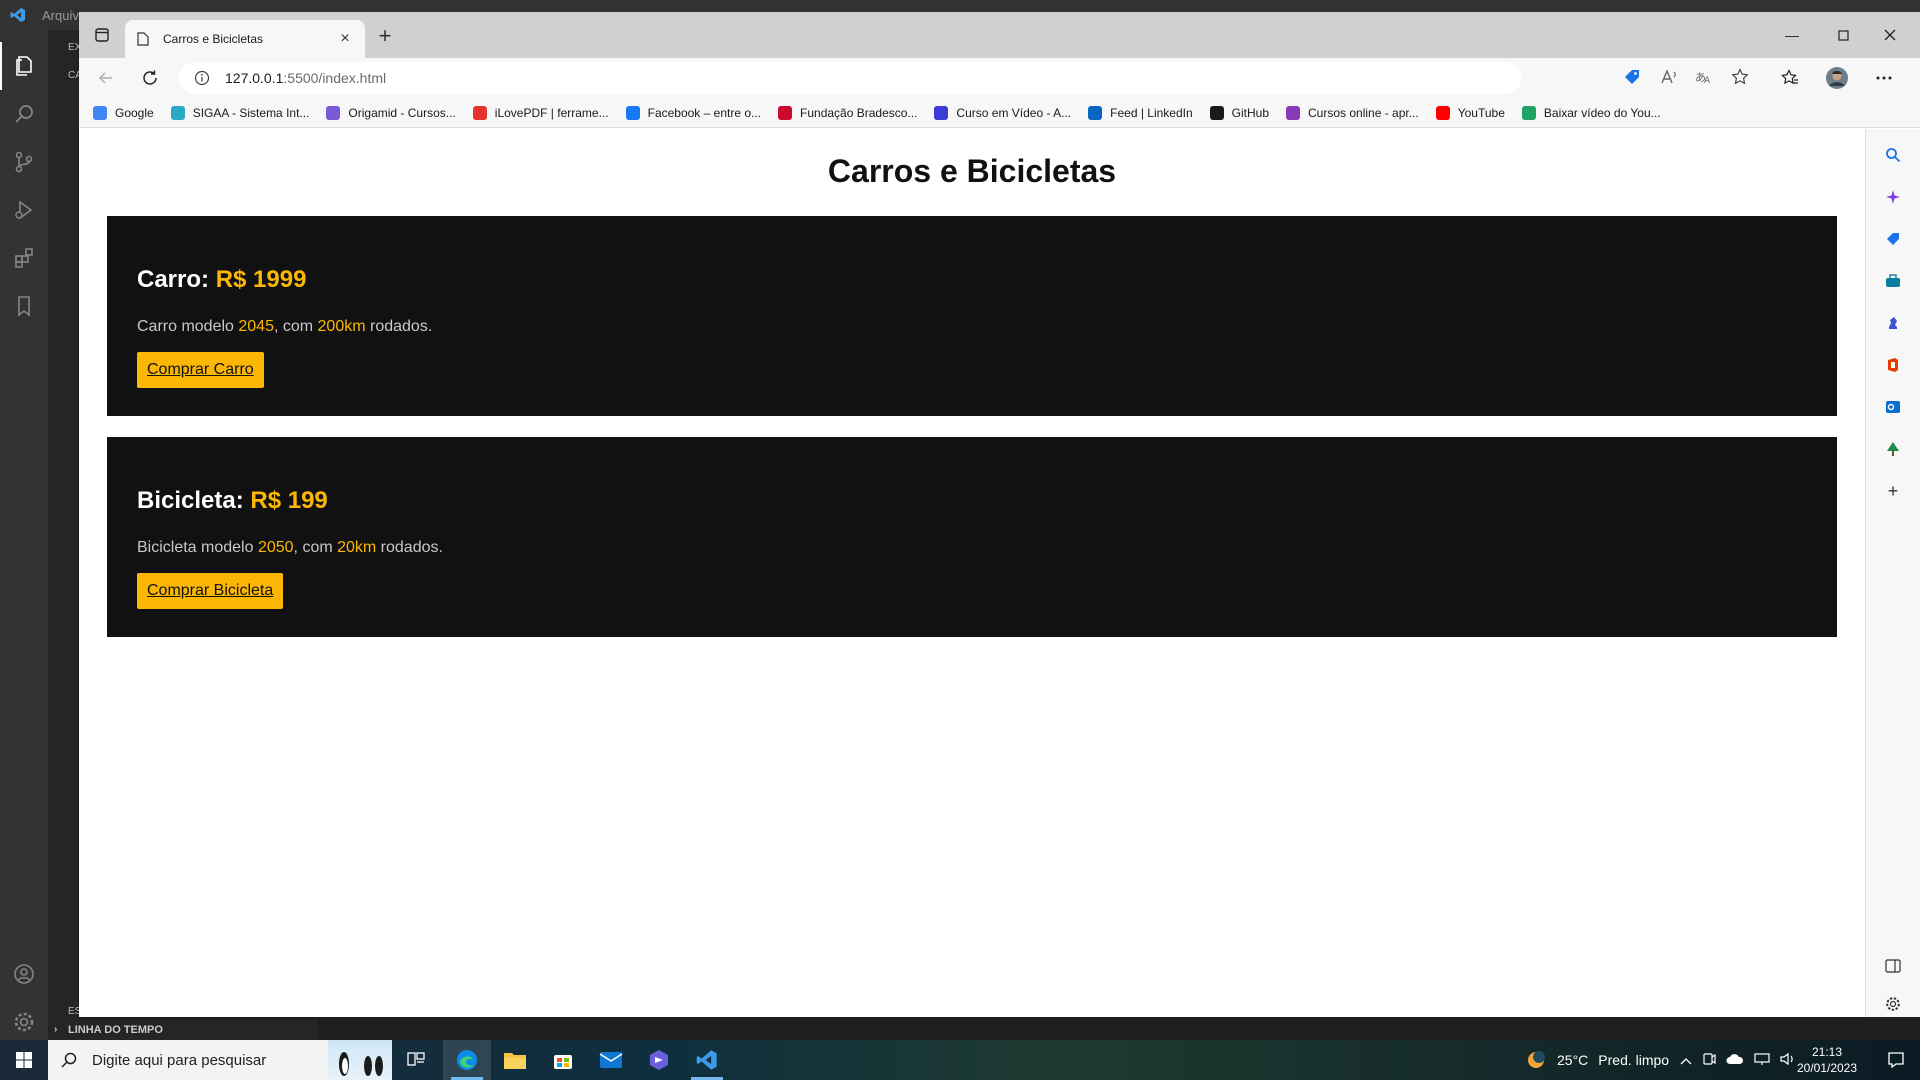 The width and height of the screenshot is (1920, 1080). Describe the element at coordinates (289, 500) in the screenshot. I see `card-price: R$ 199` at that location.